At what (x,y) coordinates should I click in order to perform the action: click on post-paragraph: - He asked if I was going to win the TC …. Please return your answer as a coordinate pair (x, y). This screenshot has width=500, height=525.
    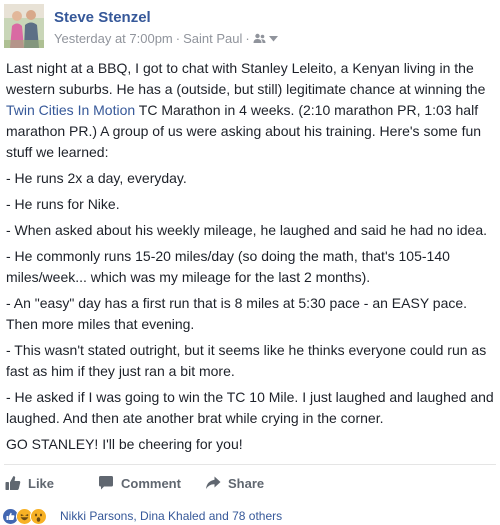
    Looking at the image, I should click on (250, 407).